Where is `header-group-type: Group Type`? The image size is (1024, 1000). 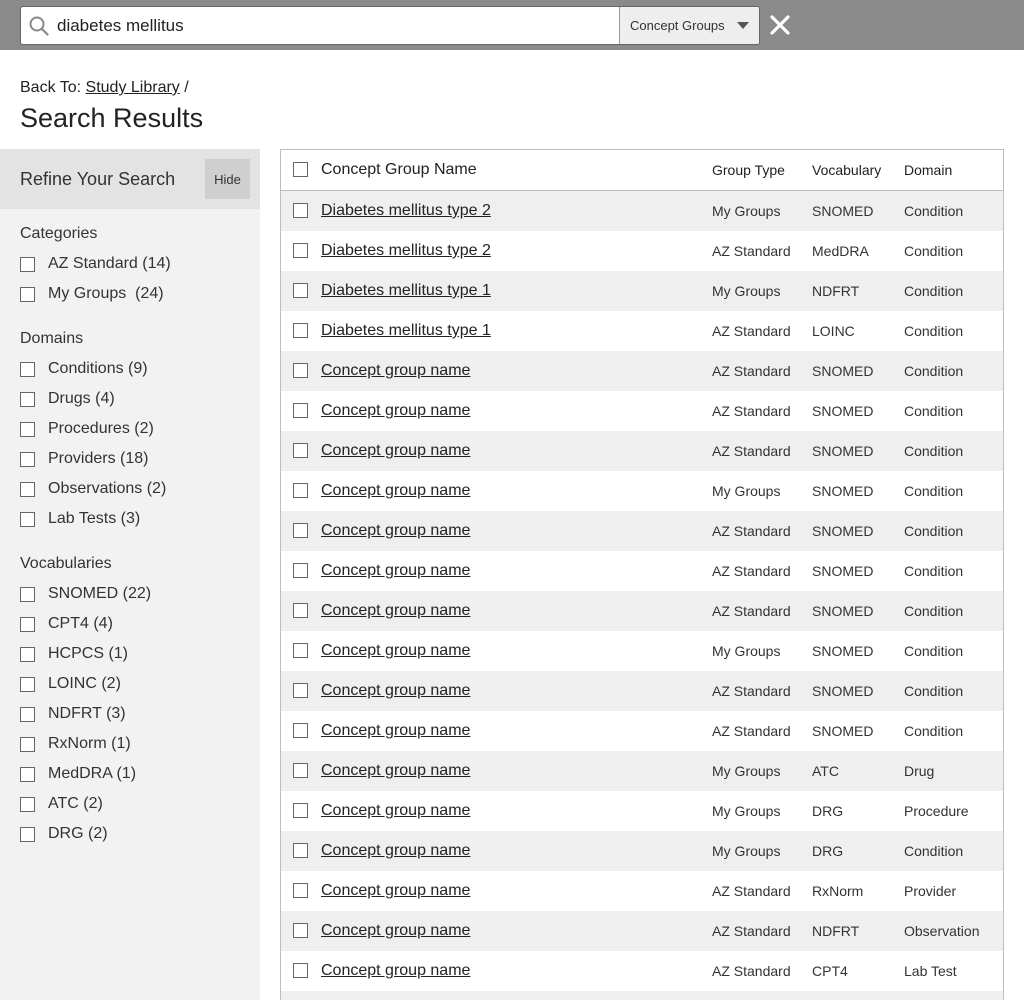 header-group-type: Group Type is located at coordinates (748, 170).